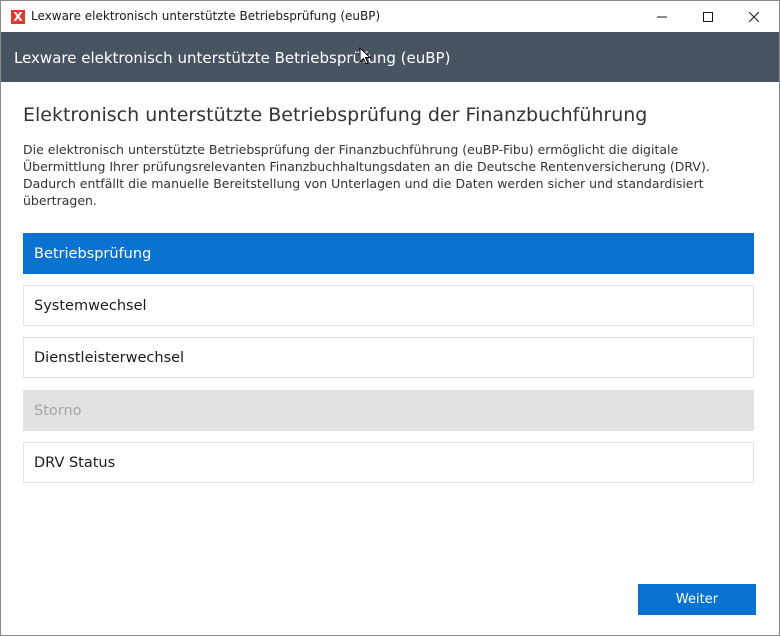  I want to click on minimize-button, so click(662, 16).